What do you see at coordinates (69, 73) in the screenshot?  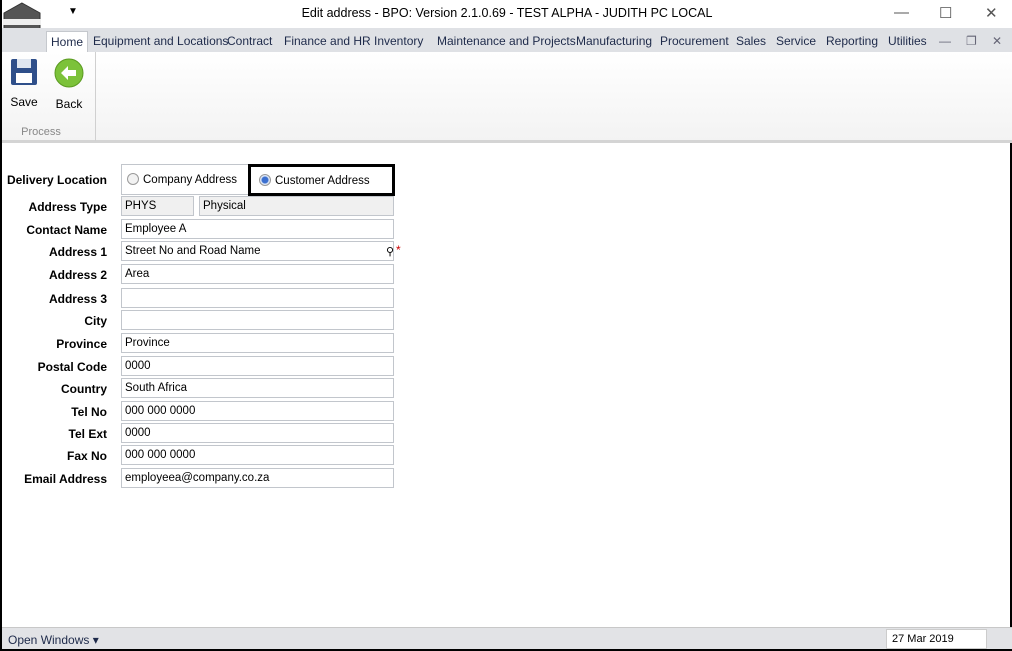 I see `back-arrow-icon` at bounding box center [69, 73].